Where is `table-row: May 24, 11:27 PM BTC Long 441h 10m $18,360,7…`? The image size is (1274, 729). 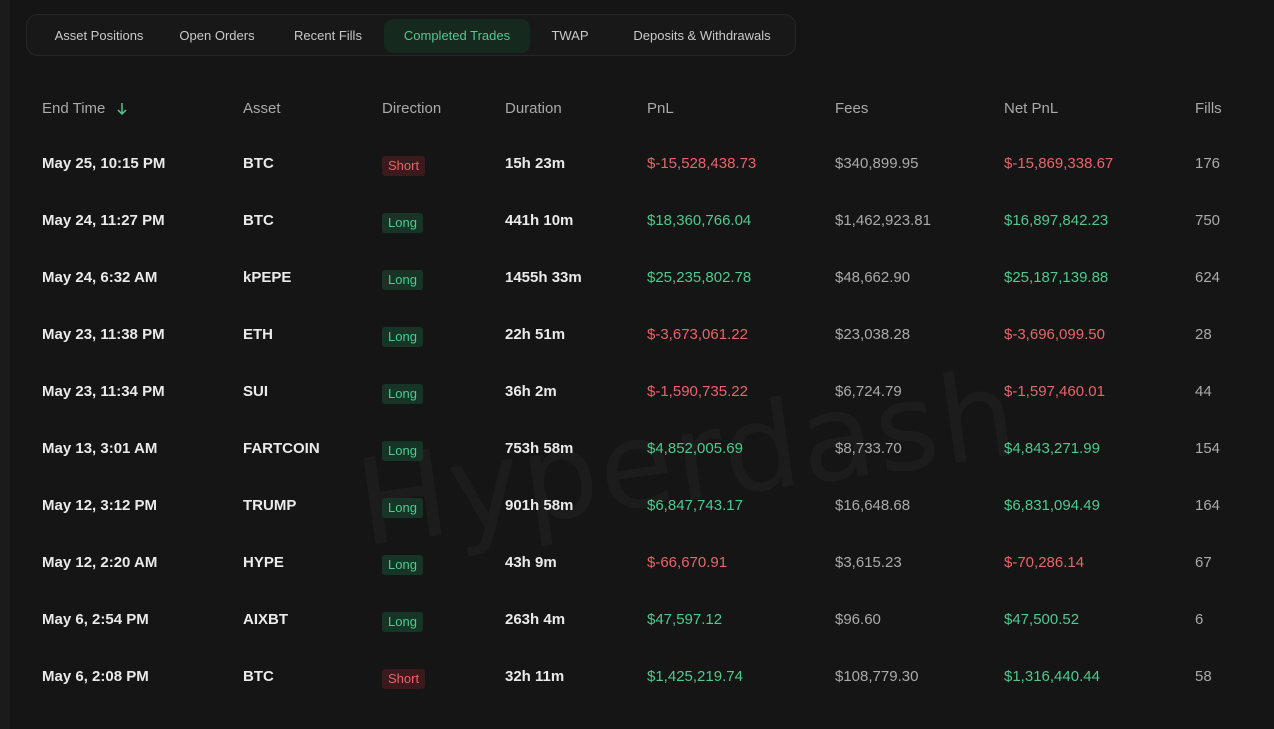 table-row: May 24, 11:27 PM BTC Long 441h 10m $18,360,7… is located at coordinates (637, 225).